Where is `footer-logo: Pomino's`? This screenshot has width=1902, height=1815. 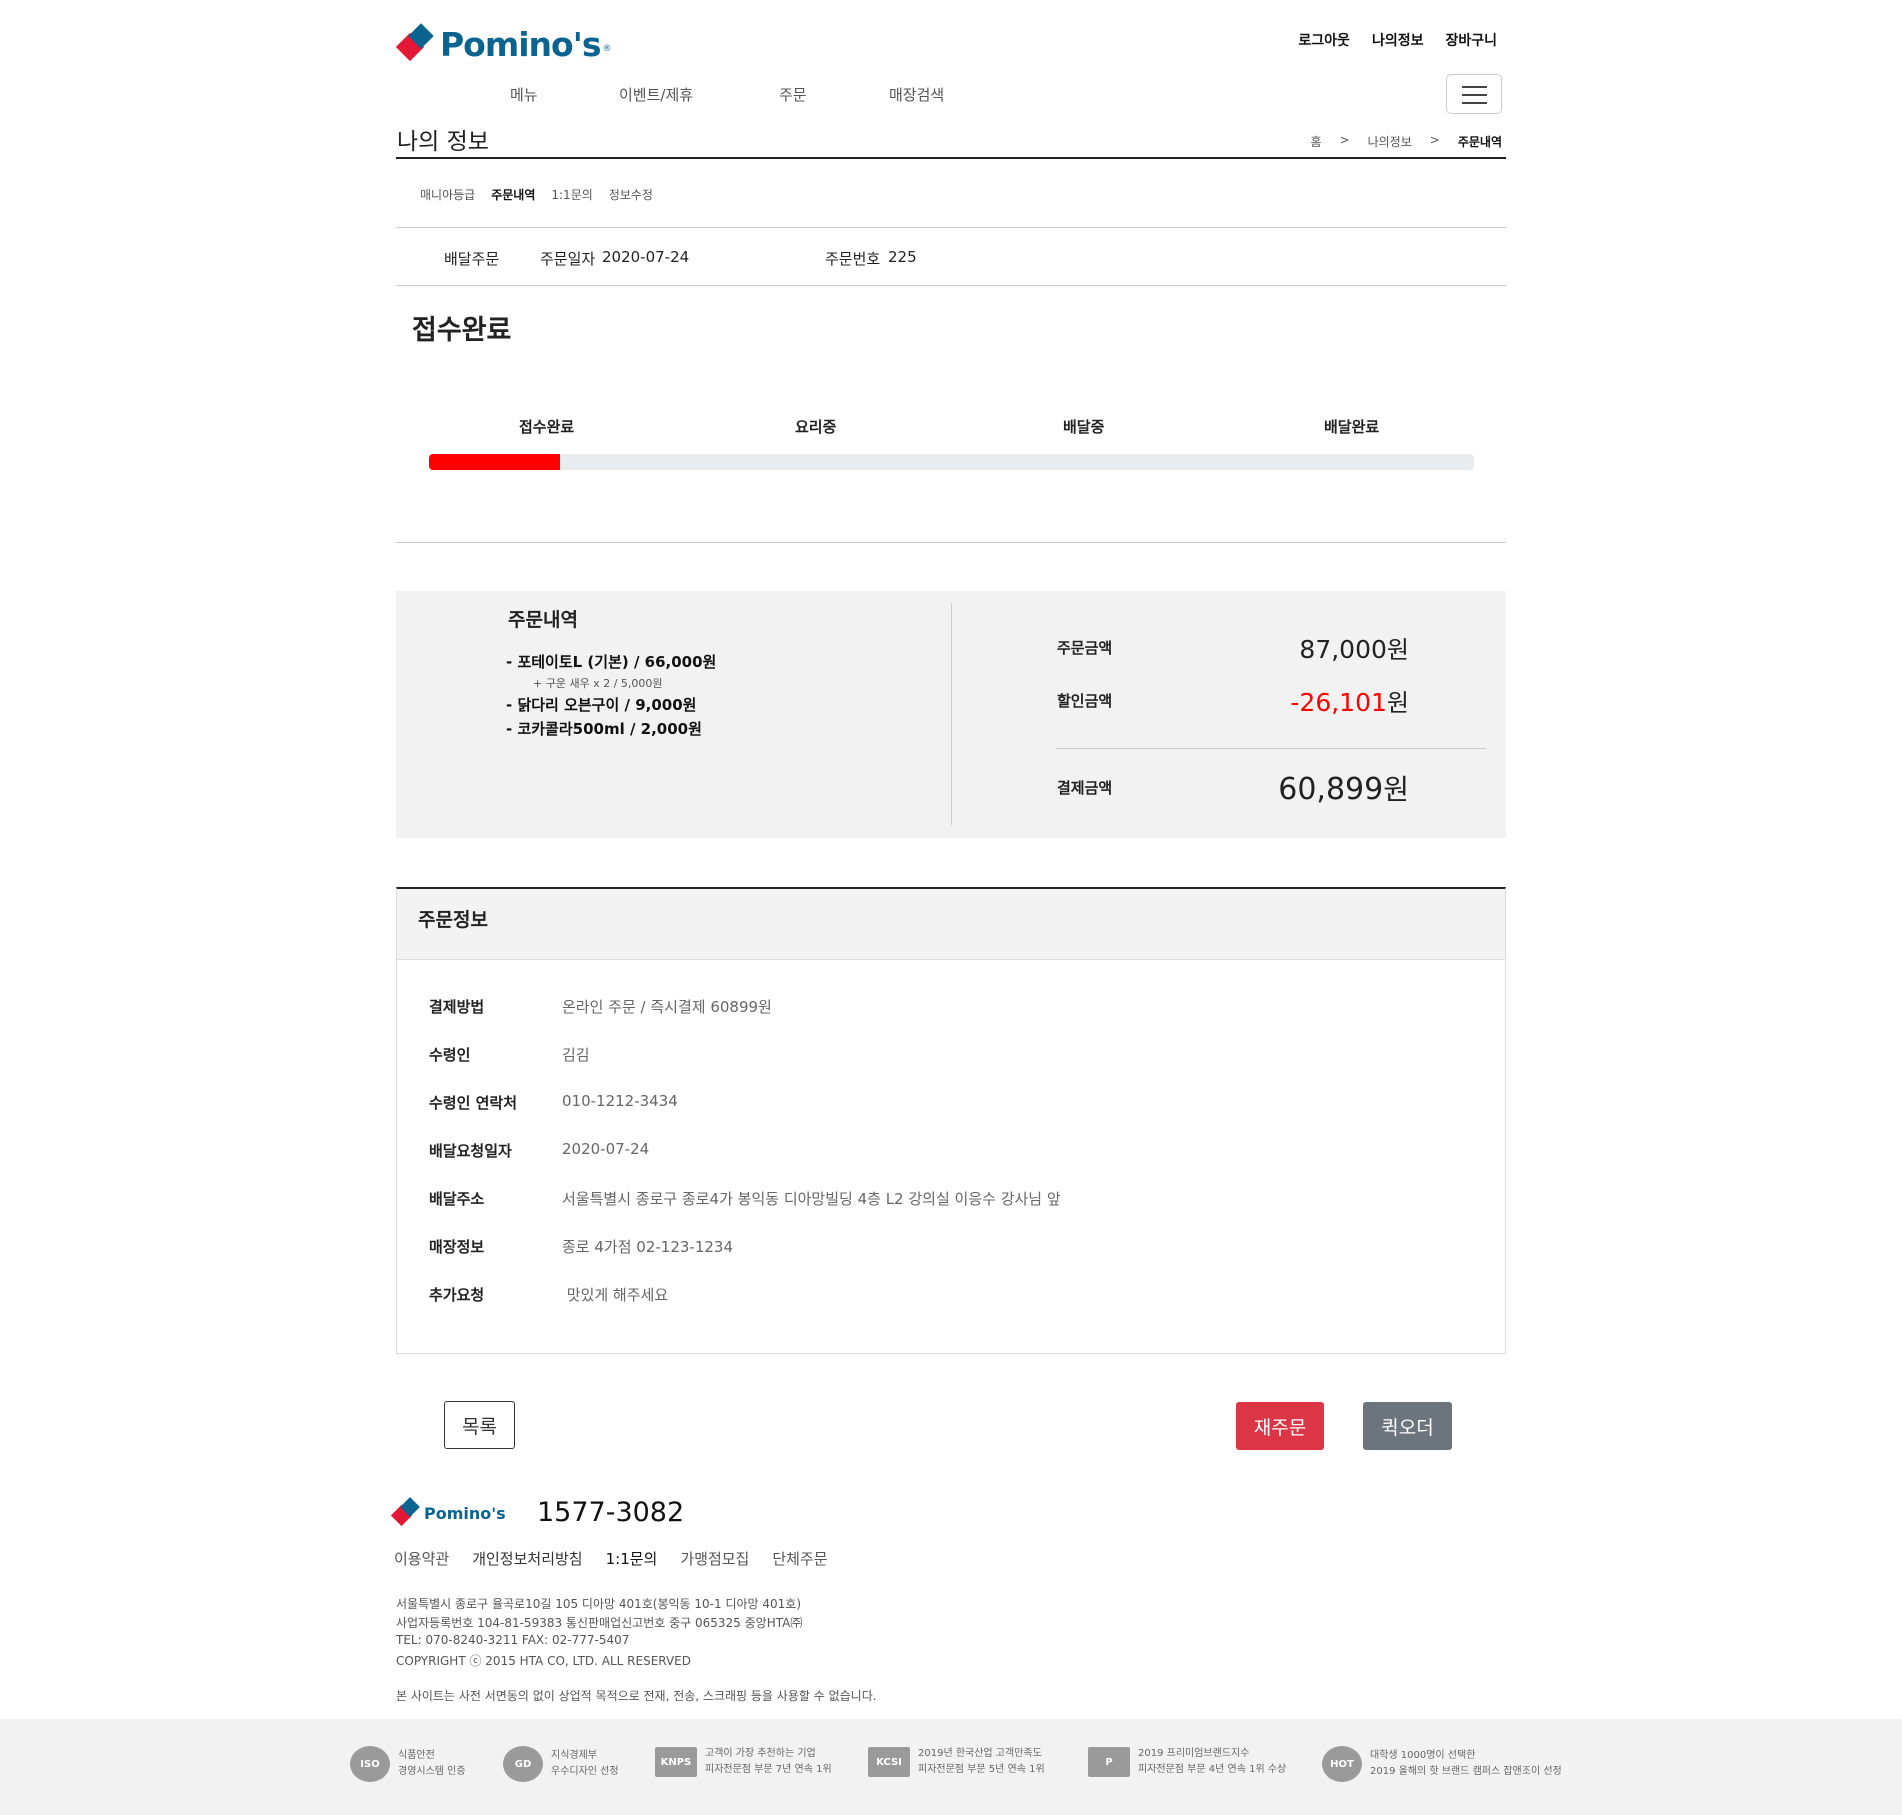 footer-logo: Pomino's is located at coordinates (448, 1512).